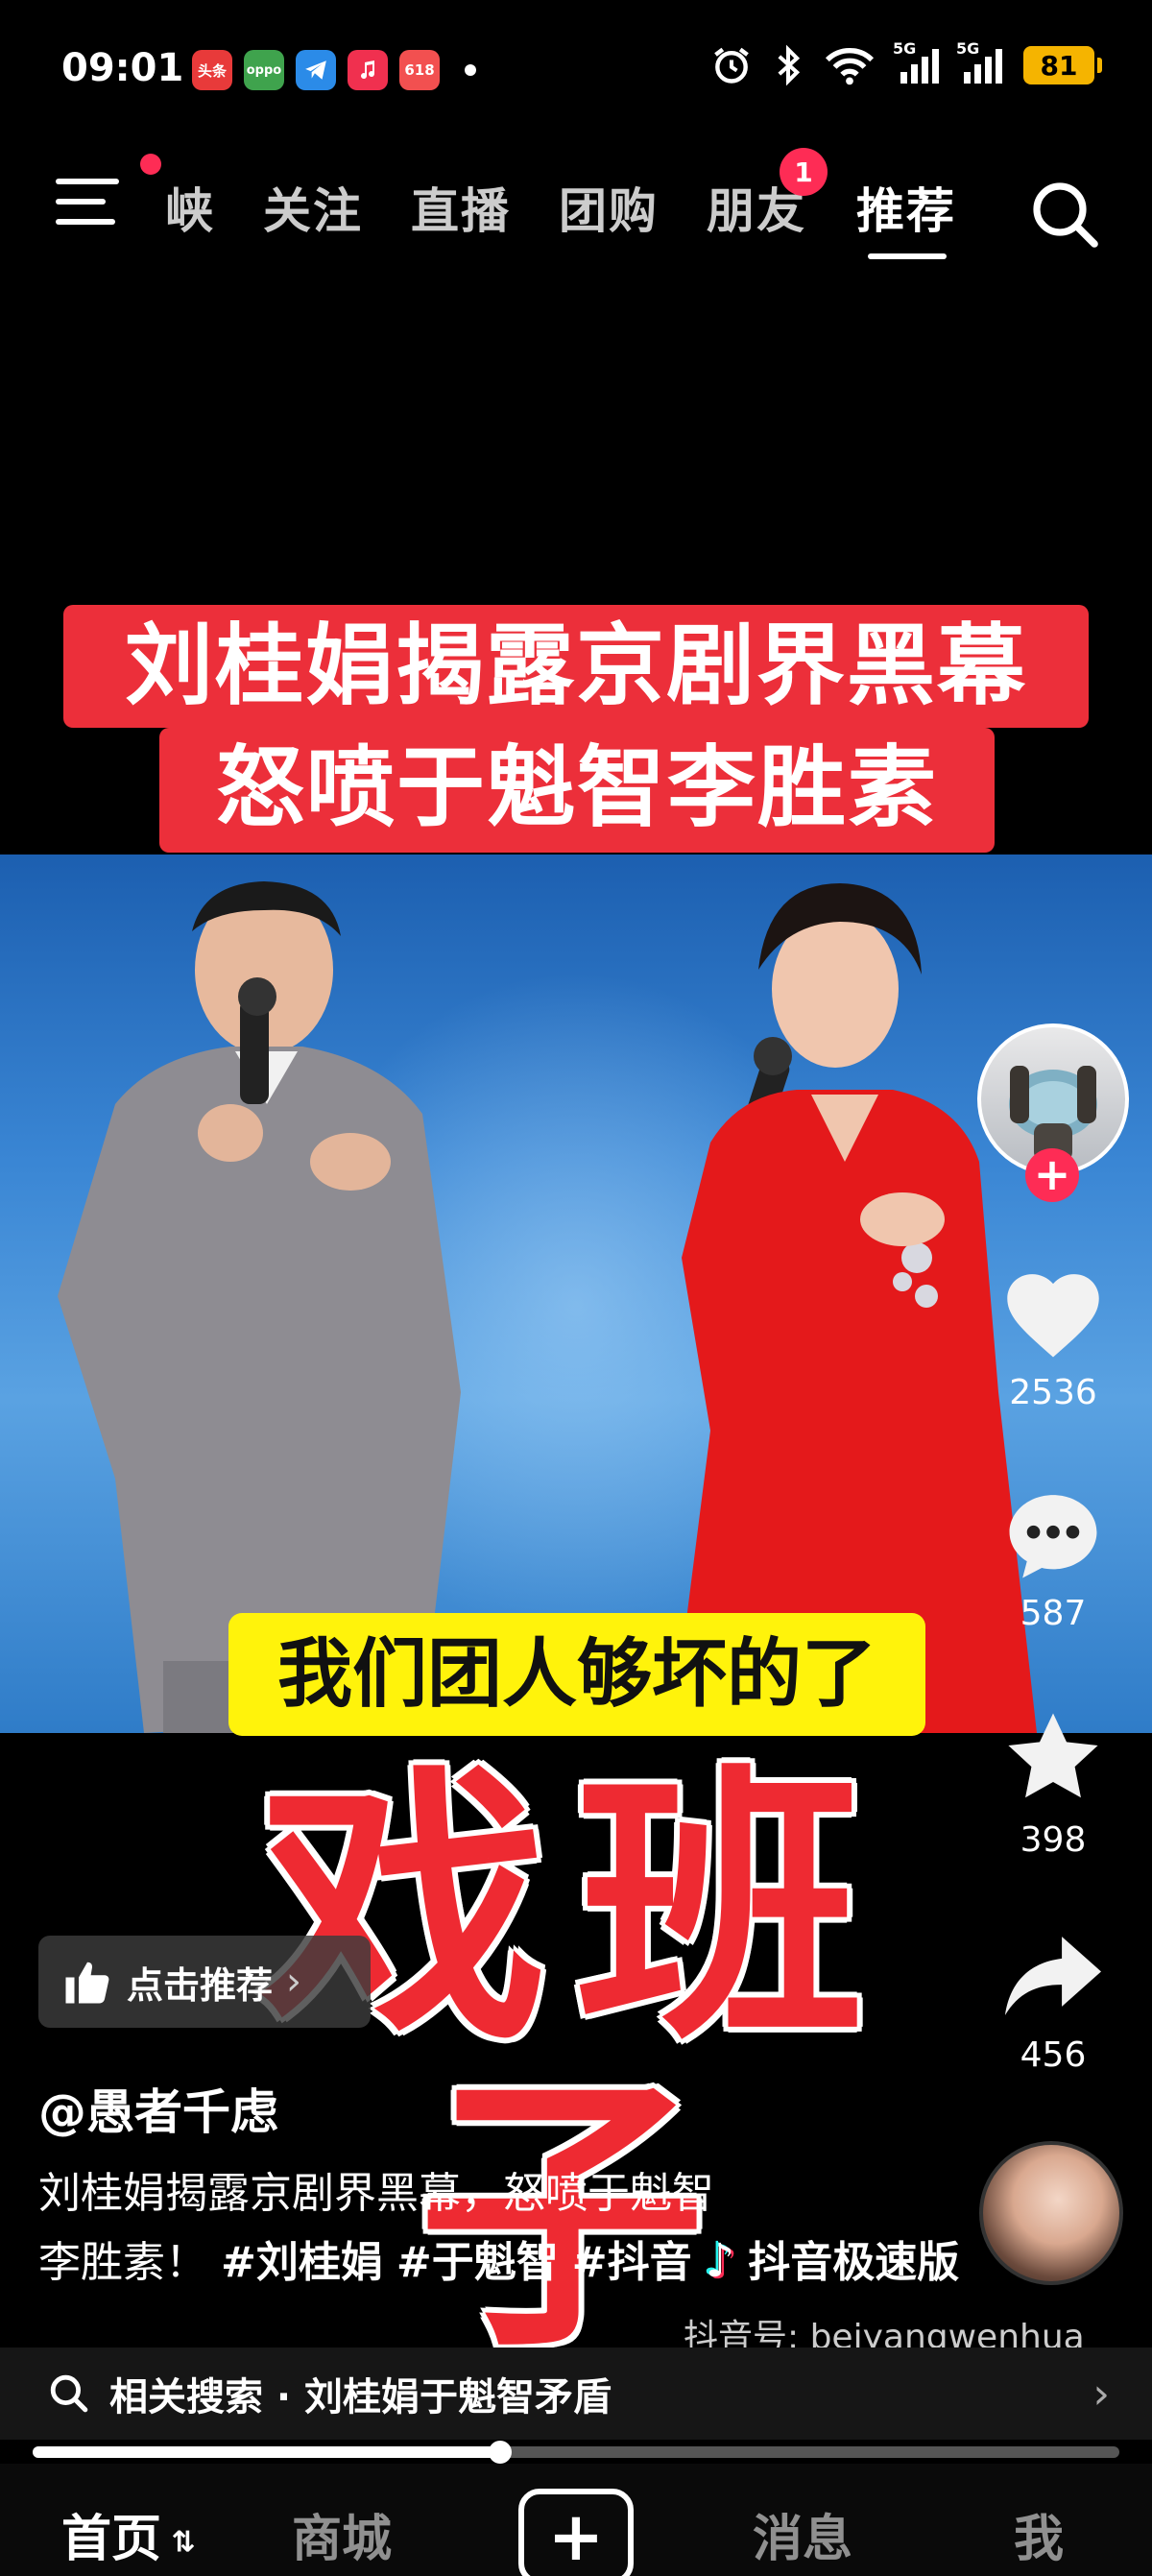  Describe the element at coordinates (609, 207) in the screenshot. I see `tab-group-buy: 团购` at that location.